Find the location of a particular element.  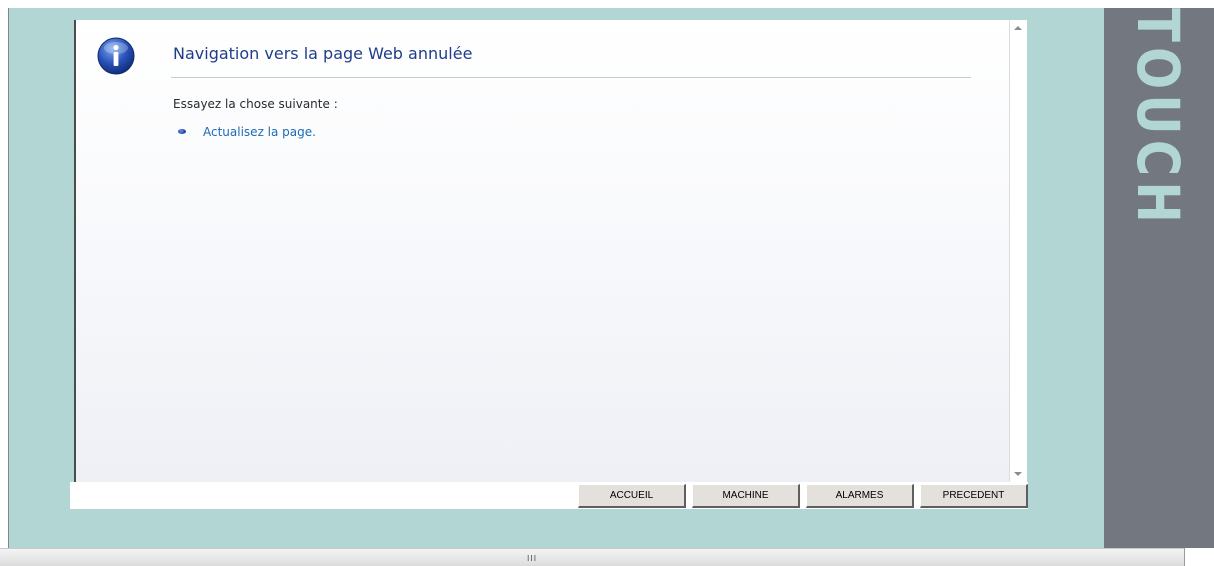

svg-text: TOUCH is located at coordinates (1158, 118).